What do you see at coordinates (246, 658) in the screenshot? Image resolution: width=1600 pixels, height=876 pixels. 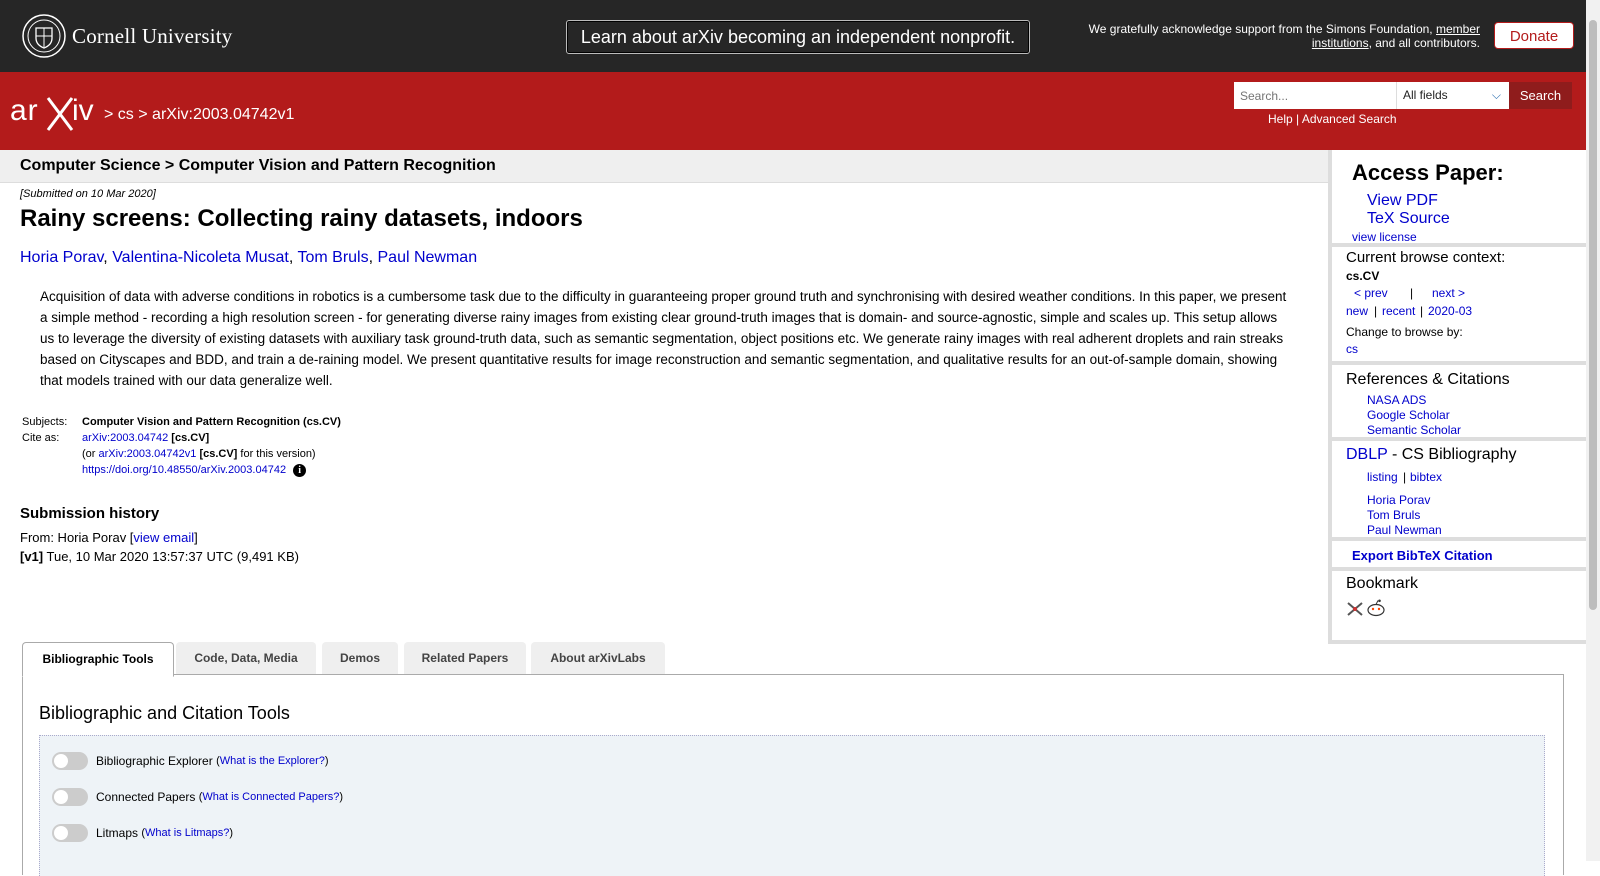 I see `tab-code-data-media: Code, Data, Media` at bounding box center [246, 658].